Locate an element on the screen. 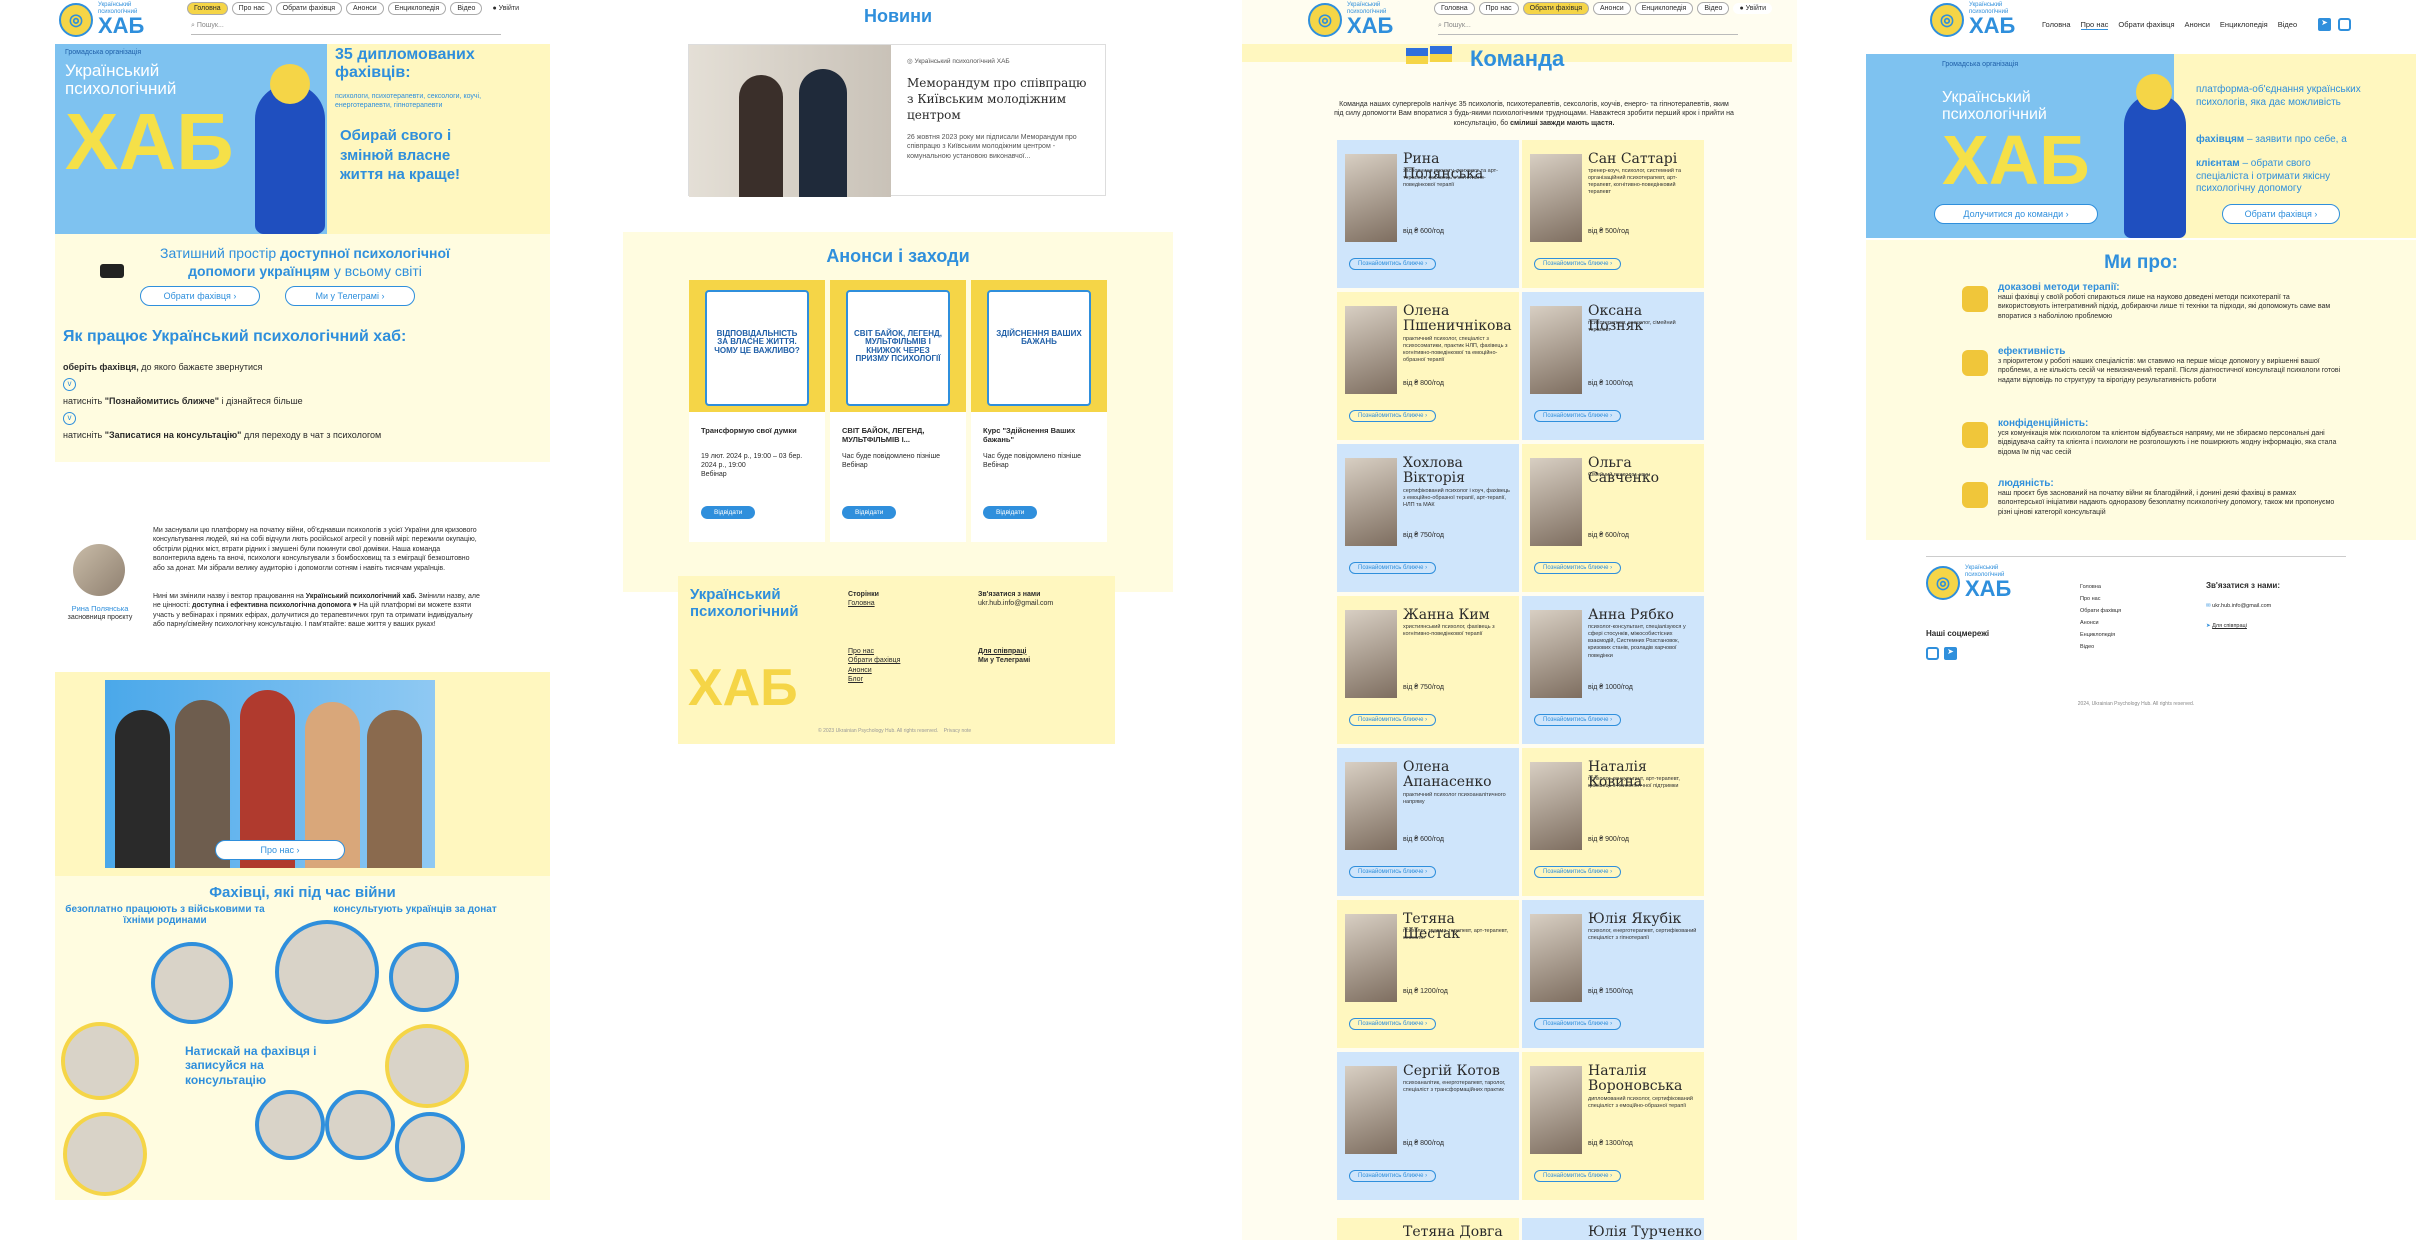  join-team-button: Долучитися до команди › is located at coordinates (2016, 214).